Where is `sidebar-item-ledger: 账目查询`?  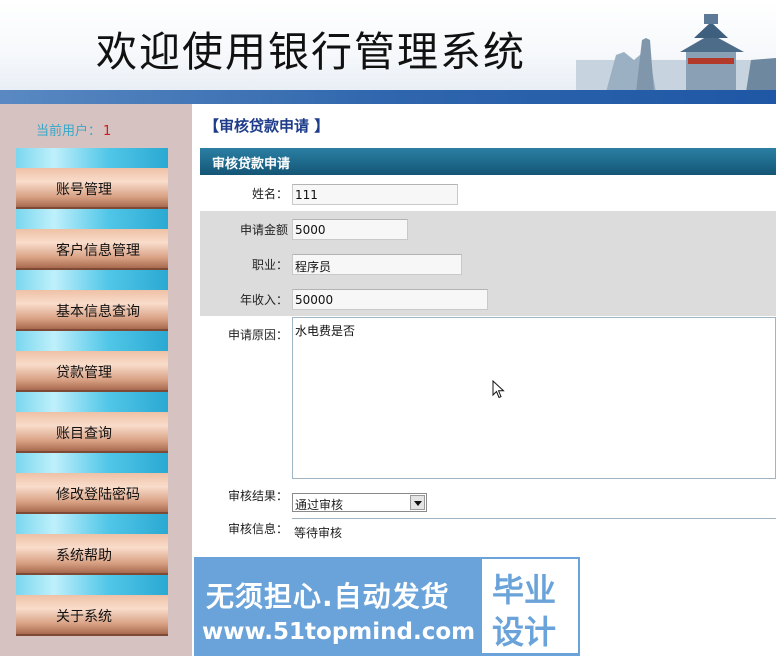 sidebar-item-ledger: 账目查询 is located at coordinates (92, 422).